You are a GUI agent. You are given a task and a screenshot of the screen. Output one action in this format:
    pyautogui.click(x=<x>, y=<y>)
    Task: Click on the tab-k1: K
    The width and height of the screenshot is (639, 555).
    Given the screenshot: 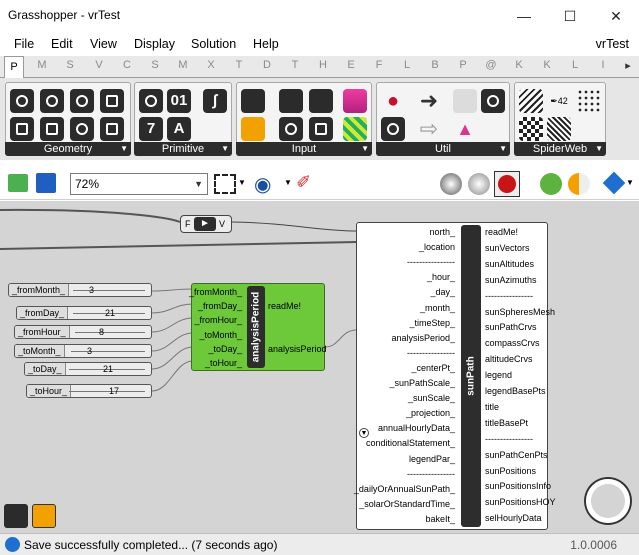 What is the action you would take?
    pyautogui.click(x=519, y=65)
    